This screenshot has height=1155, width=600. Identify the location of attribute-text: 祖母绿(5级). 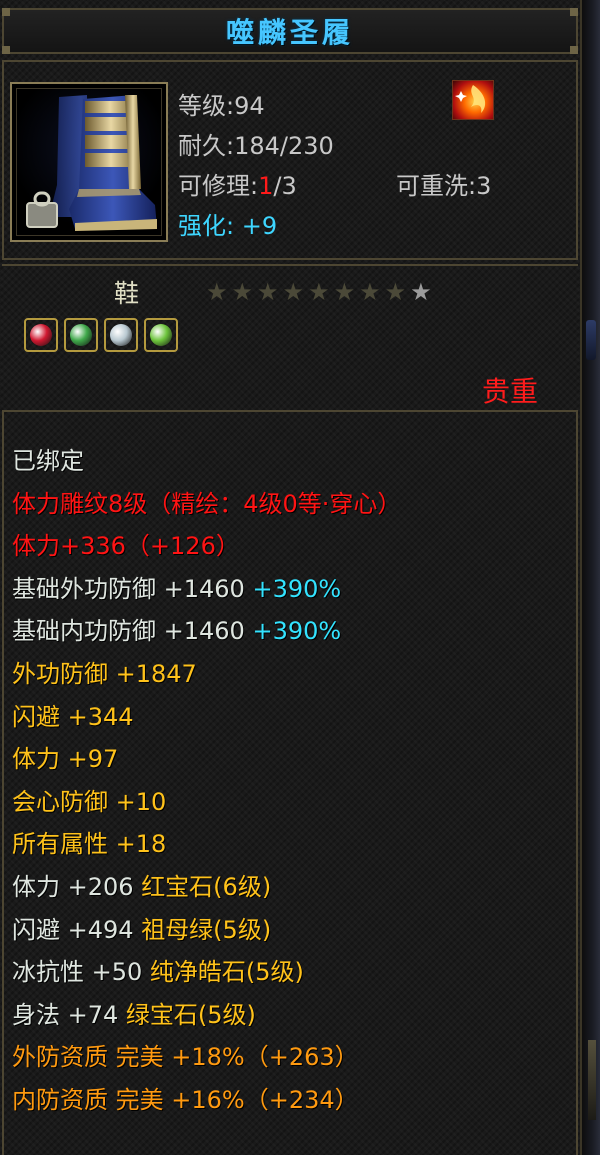
(206, 929).